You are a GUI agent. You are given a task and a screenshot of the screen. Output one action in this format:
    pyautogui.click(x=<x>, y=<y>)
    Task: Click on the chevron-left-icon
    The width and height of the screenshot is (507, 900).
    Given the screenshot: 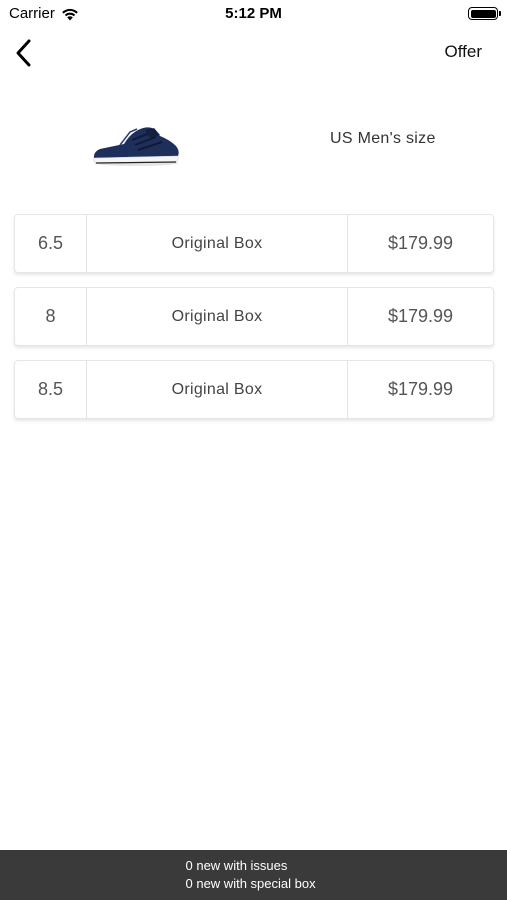 What is the action you would take?
    pyautogui.click(x=23, y=53)
    